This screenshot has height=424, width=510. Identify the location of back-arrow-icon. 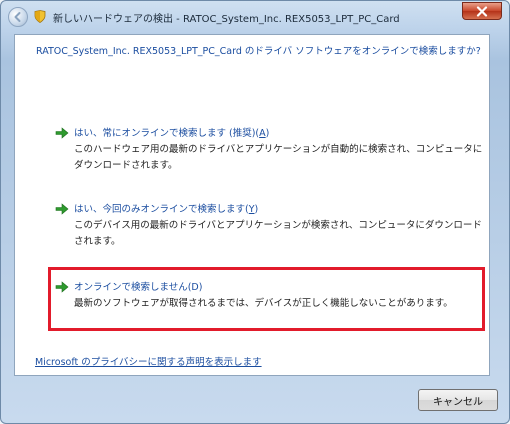
(17, 17).